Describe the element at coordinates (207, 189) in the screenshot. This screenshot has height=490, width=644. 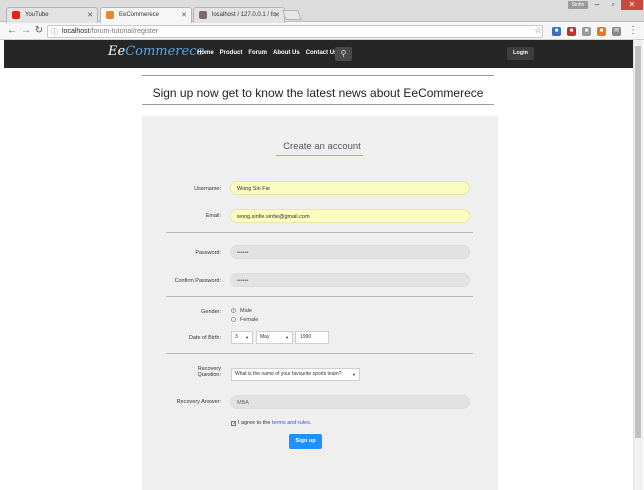
I see `username-label: Username:` at that location.